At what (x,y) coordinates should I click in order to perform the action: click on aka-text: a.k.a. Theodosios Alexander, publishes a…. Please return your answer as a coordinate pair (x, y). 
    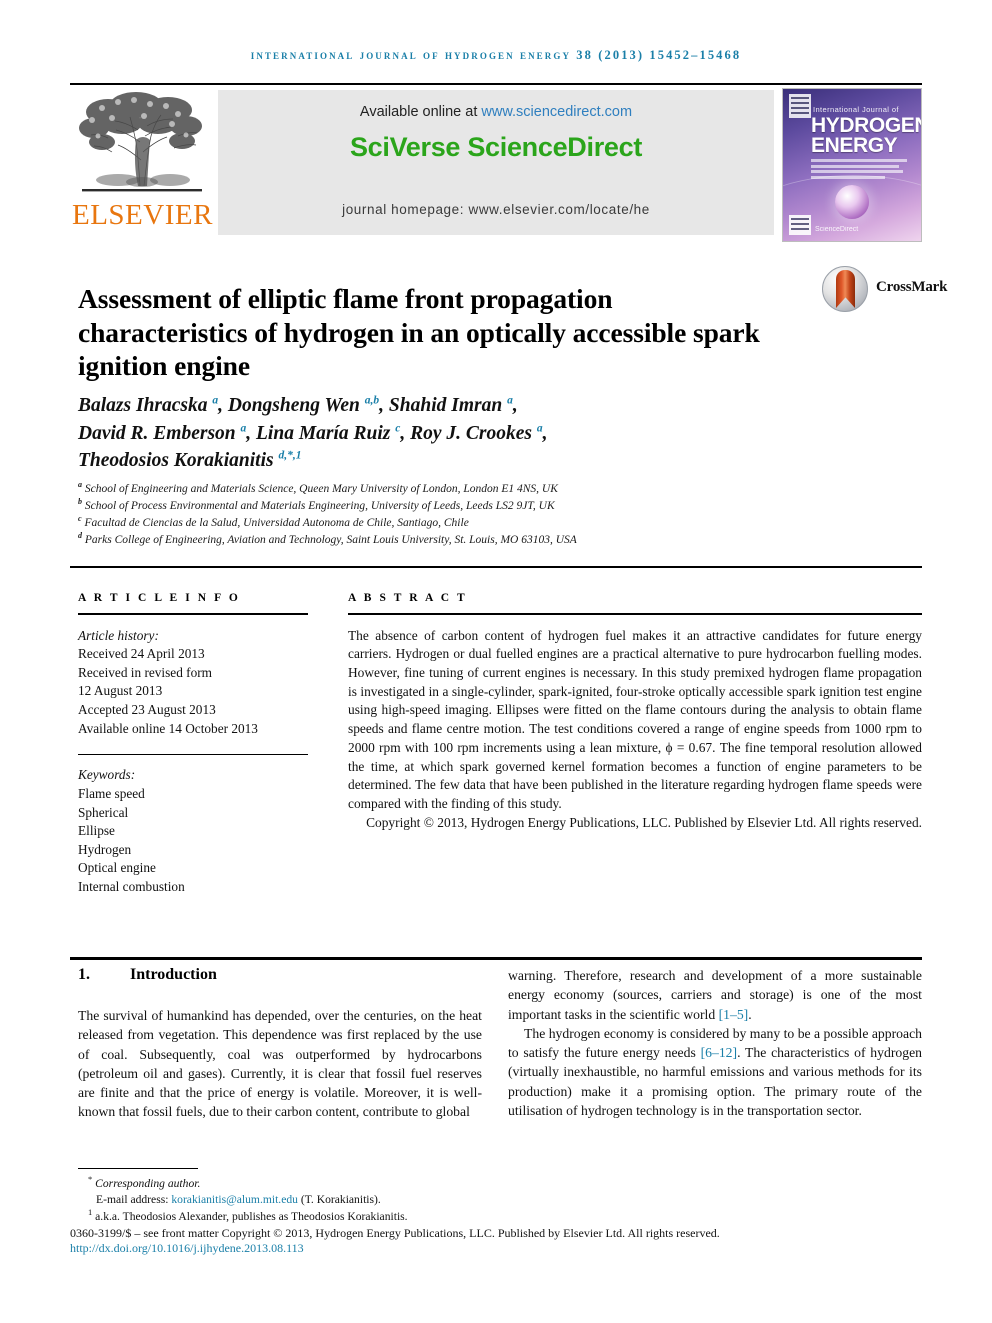
    Looking at the image, I should click on (251, 1216).